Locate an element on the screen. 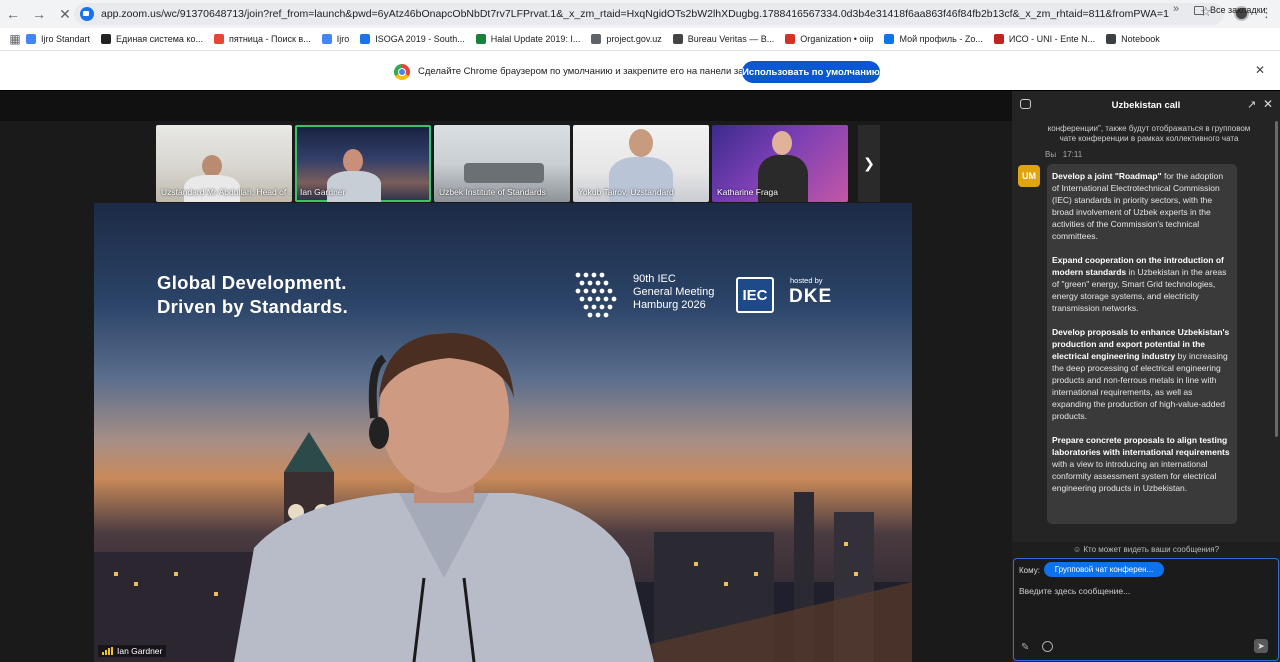 Image resolution: width=1280 pixels, height=662 pixels. bookmark-item: Ijro Standart is located at coordinates (58, 39).